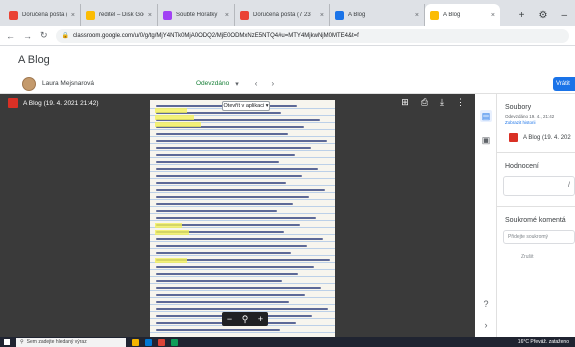 The image size is (575, 347). Describe the element at coordinates (486, 140) in the screenshot. I see `rubric-icon: ▣` at that location.